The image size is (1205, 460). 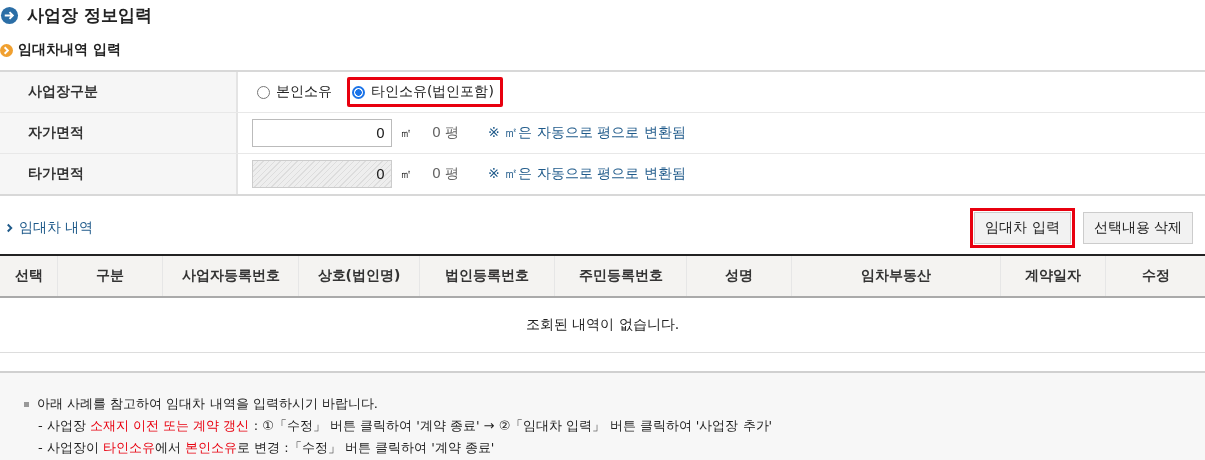 I want to click on page-title: 사업장 정보입력, so click(x=89, y=15).